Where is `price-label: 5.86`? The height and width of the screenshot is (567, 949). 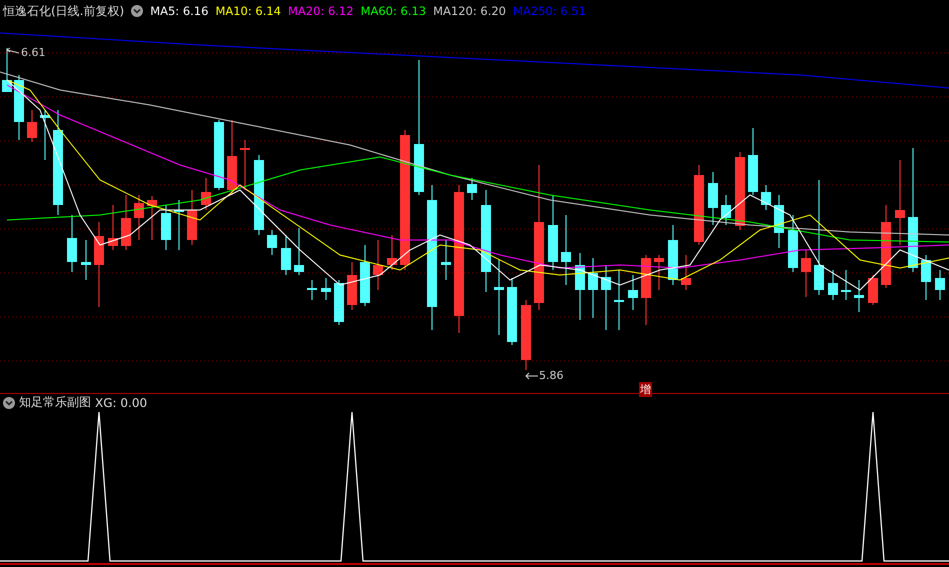
price-label: 5.86 is located at coordinates (551, 375).